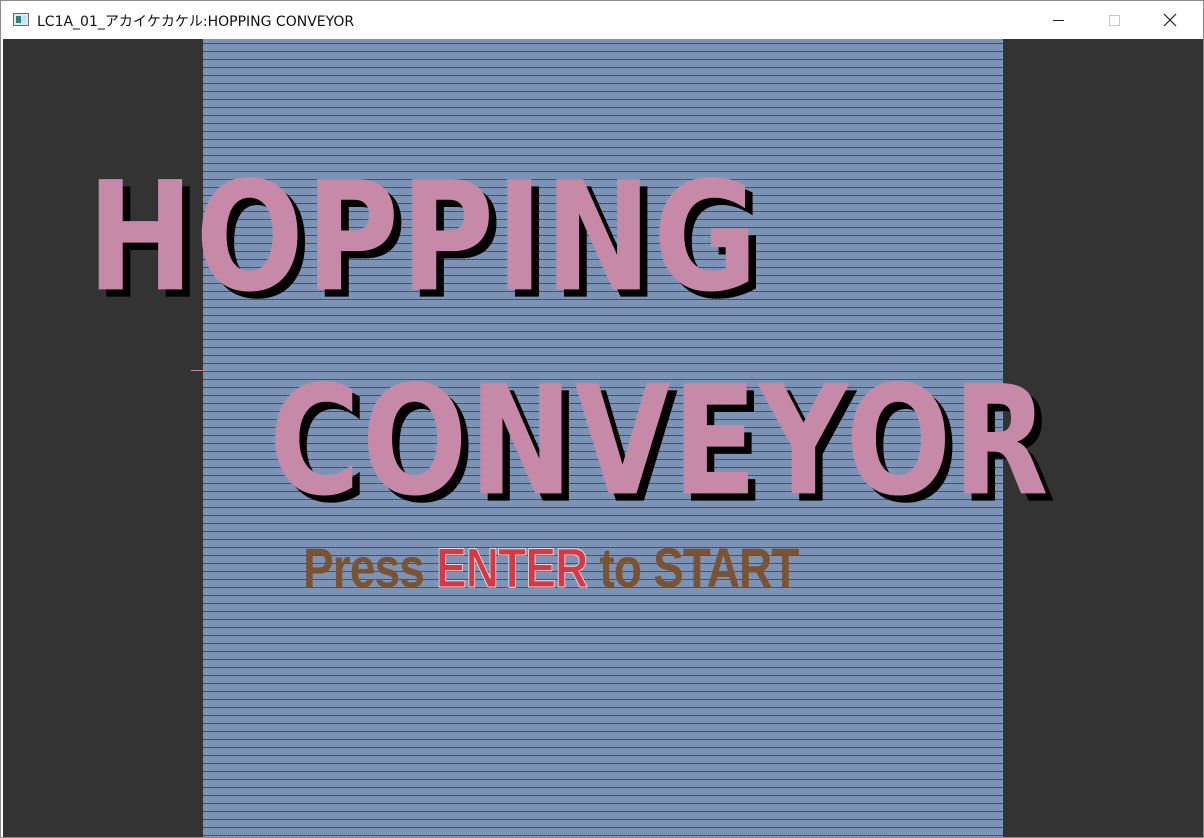 This screenshot has height=838, width=1204. Describe the element at coordinates (196, 22) in the screenshot. I see `window-title: LC1A_01_アカイケカケル:HOPPING CONVEYOR` at that location.